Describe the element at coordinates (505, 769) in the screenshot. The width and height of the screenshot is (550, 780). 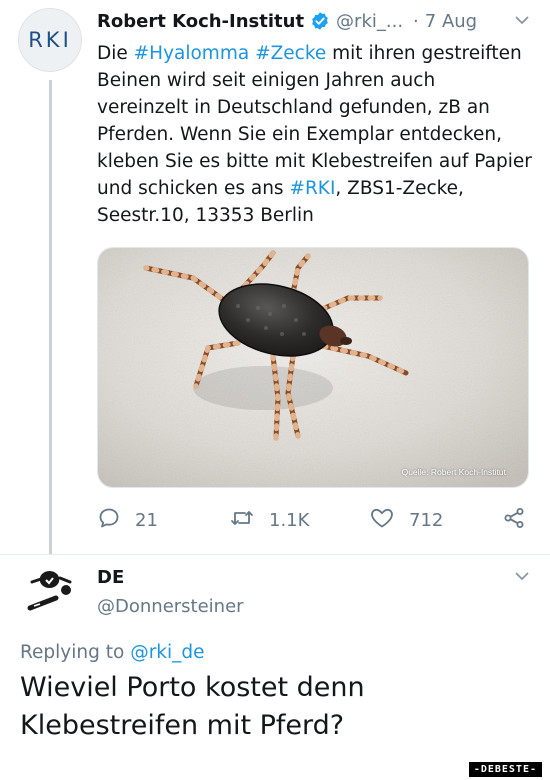
I see `watermark: -DEBESTE-` at that location.